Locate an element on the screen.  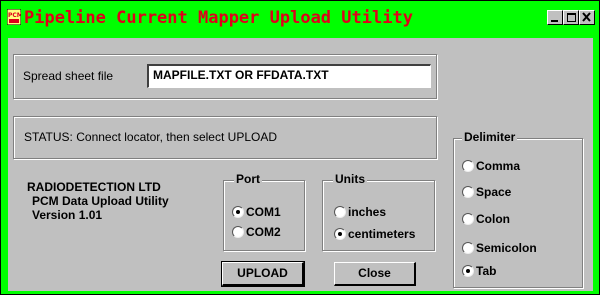
company-name: RADIODETECTION LTD is located at coordinates (94, 187).